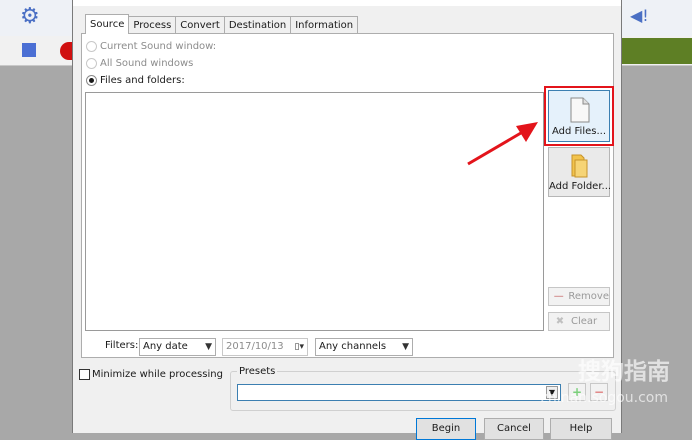  What do you see at coordinates (399, 392) in the screenshot?
I see `presets-select: ▼` at bounding box center [399, 392].